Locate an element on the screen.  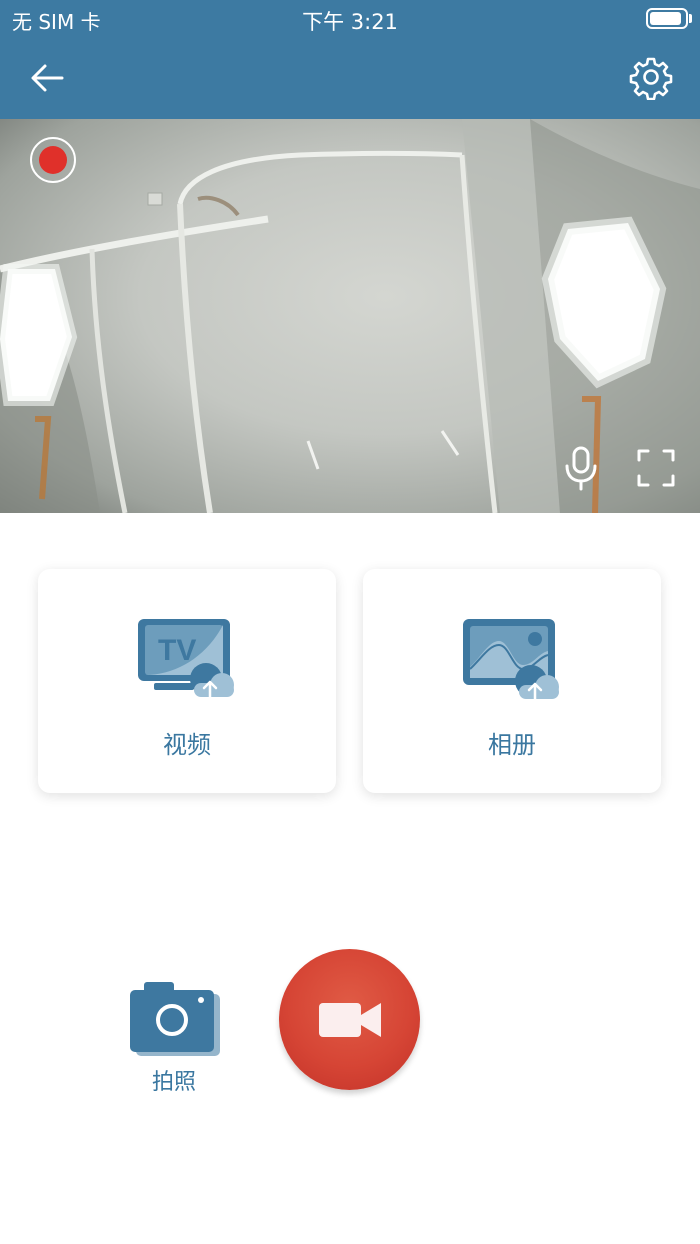
settings-button is located at coordinates (651, 77).